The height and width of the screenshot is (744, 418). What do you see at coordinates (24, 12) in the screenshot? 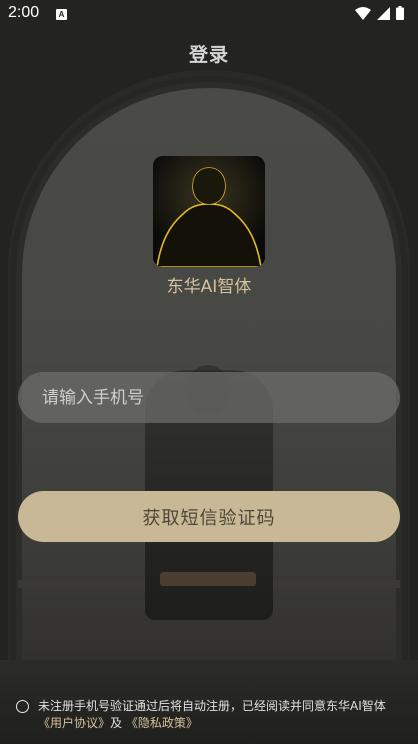
I see `status-time: 2:00` at bounding box center [24, 12].